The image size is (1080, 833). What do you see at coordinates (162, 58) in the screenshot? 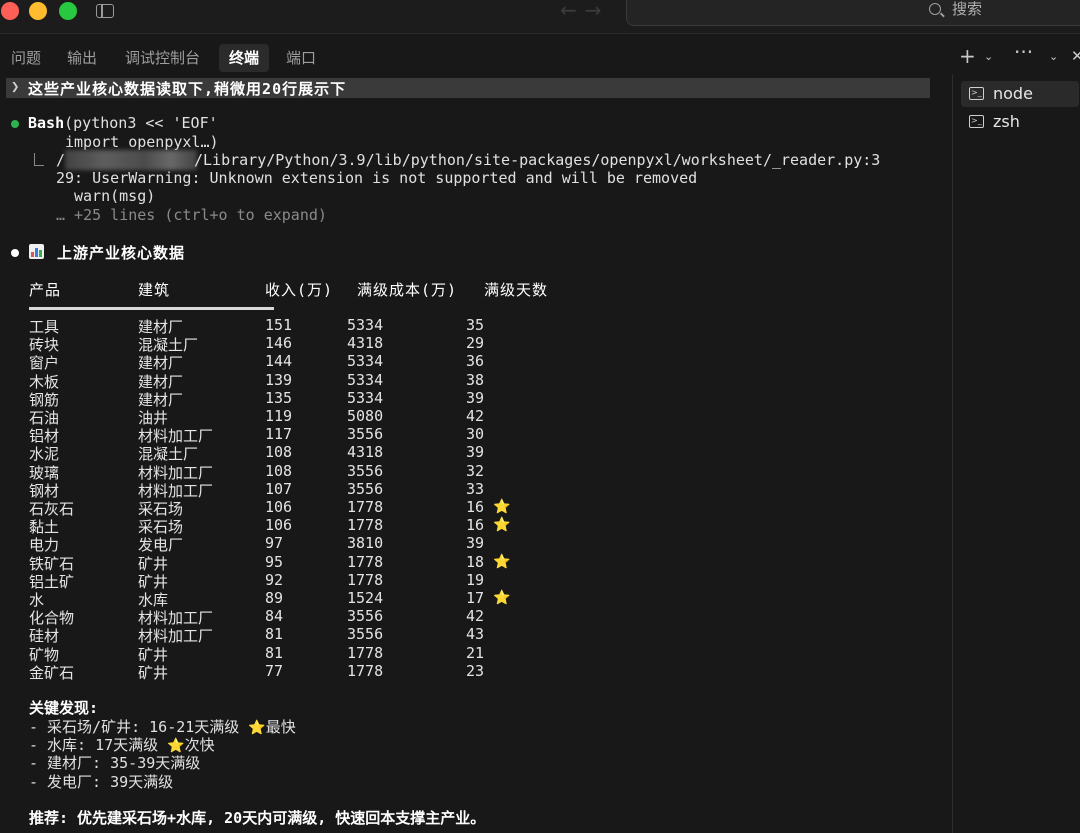
I see `tab-debug-console: 调试控制台` at bounding box center [162, 58].